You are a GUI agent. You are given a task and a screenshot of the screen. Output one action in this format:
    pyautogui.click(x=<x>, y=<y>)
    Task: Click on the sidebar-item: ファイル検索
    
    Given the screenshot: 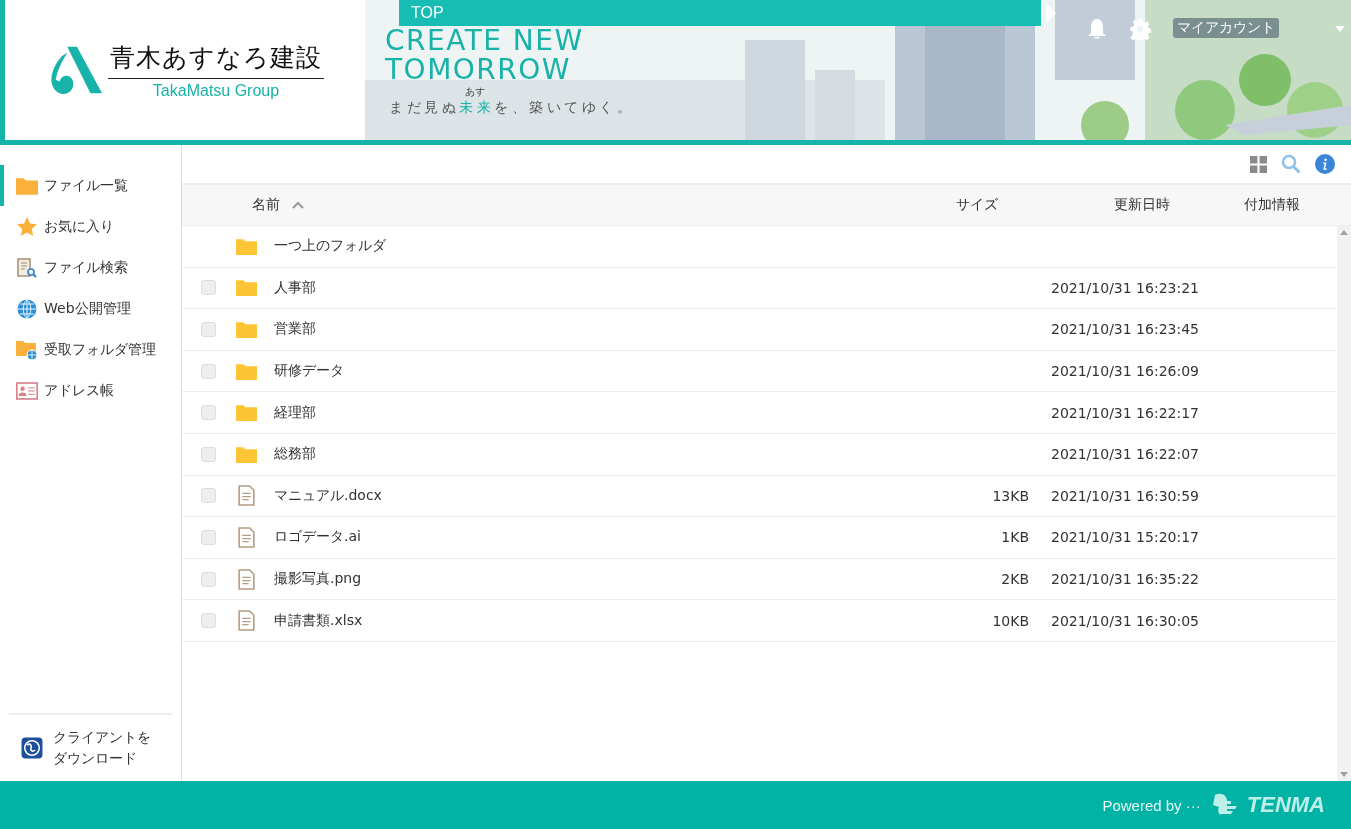 What is the action you would take?
    pyautogui.click(x=90, y=267)
    